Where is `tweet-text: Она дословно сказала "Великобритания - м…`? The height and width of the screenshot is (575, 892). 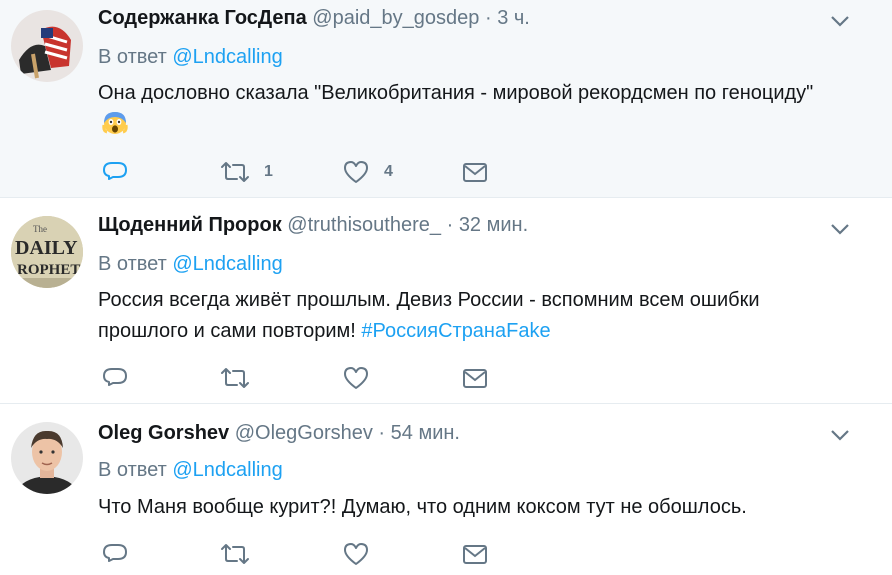
tweet-text: Она дословно сказала "Великобритания - м… is located at coordinates (458, 109).